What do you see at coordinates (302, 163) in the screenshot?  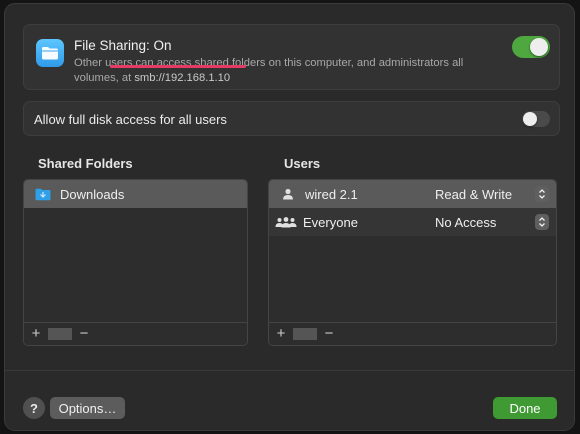 I see `users-heading: Users` at bounding box center [302, 163].